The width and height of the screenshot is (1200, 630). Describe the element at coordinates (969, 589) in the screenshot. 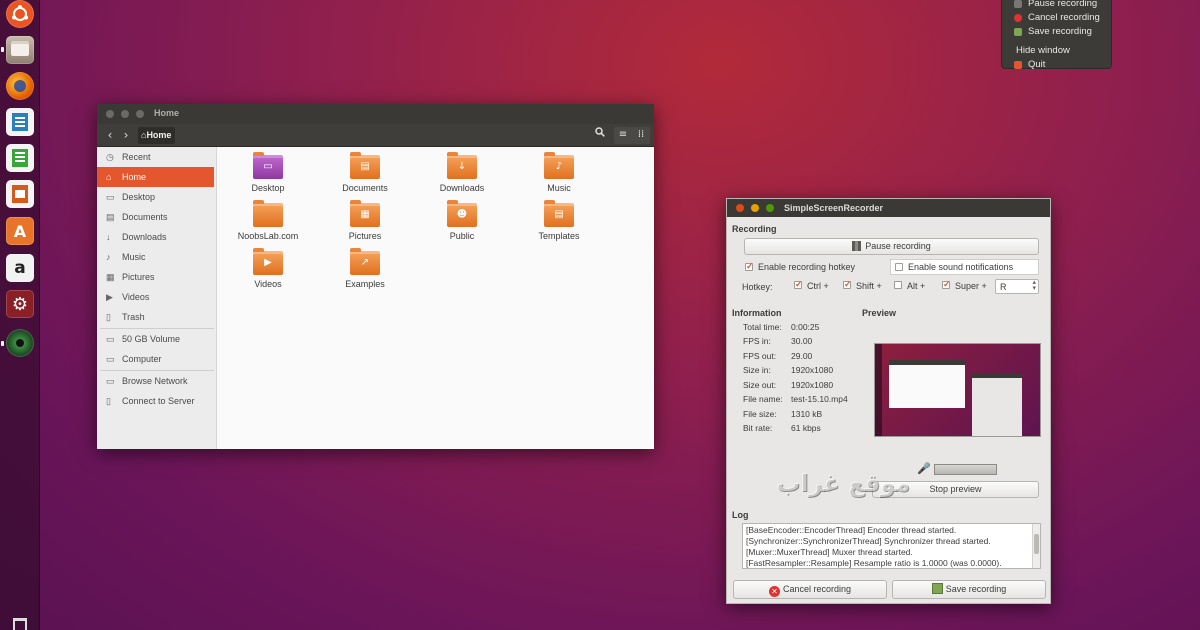

I see `save-recording-button: Save recording` at that location.